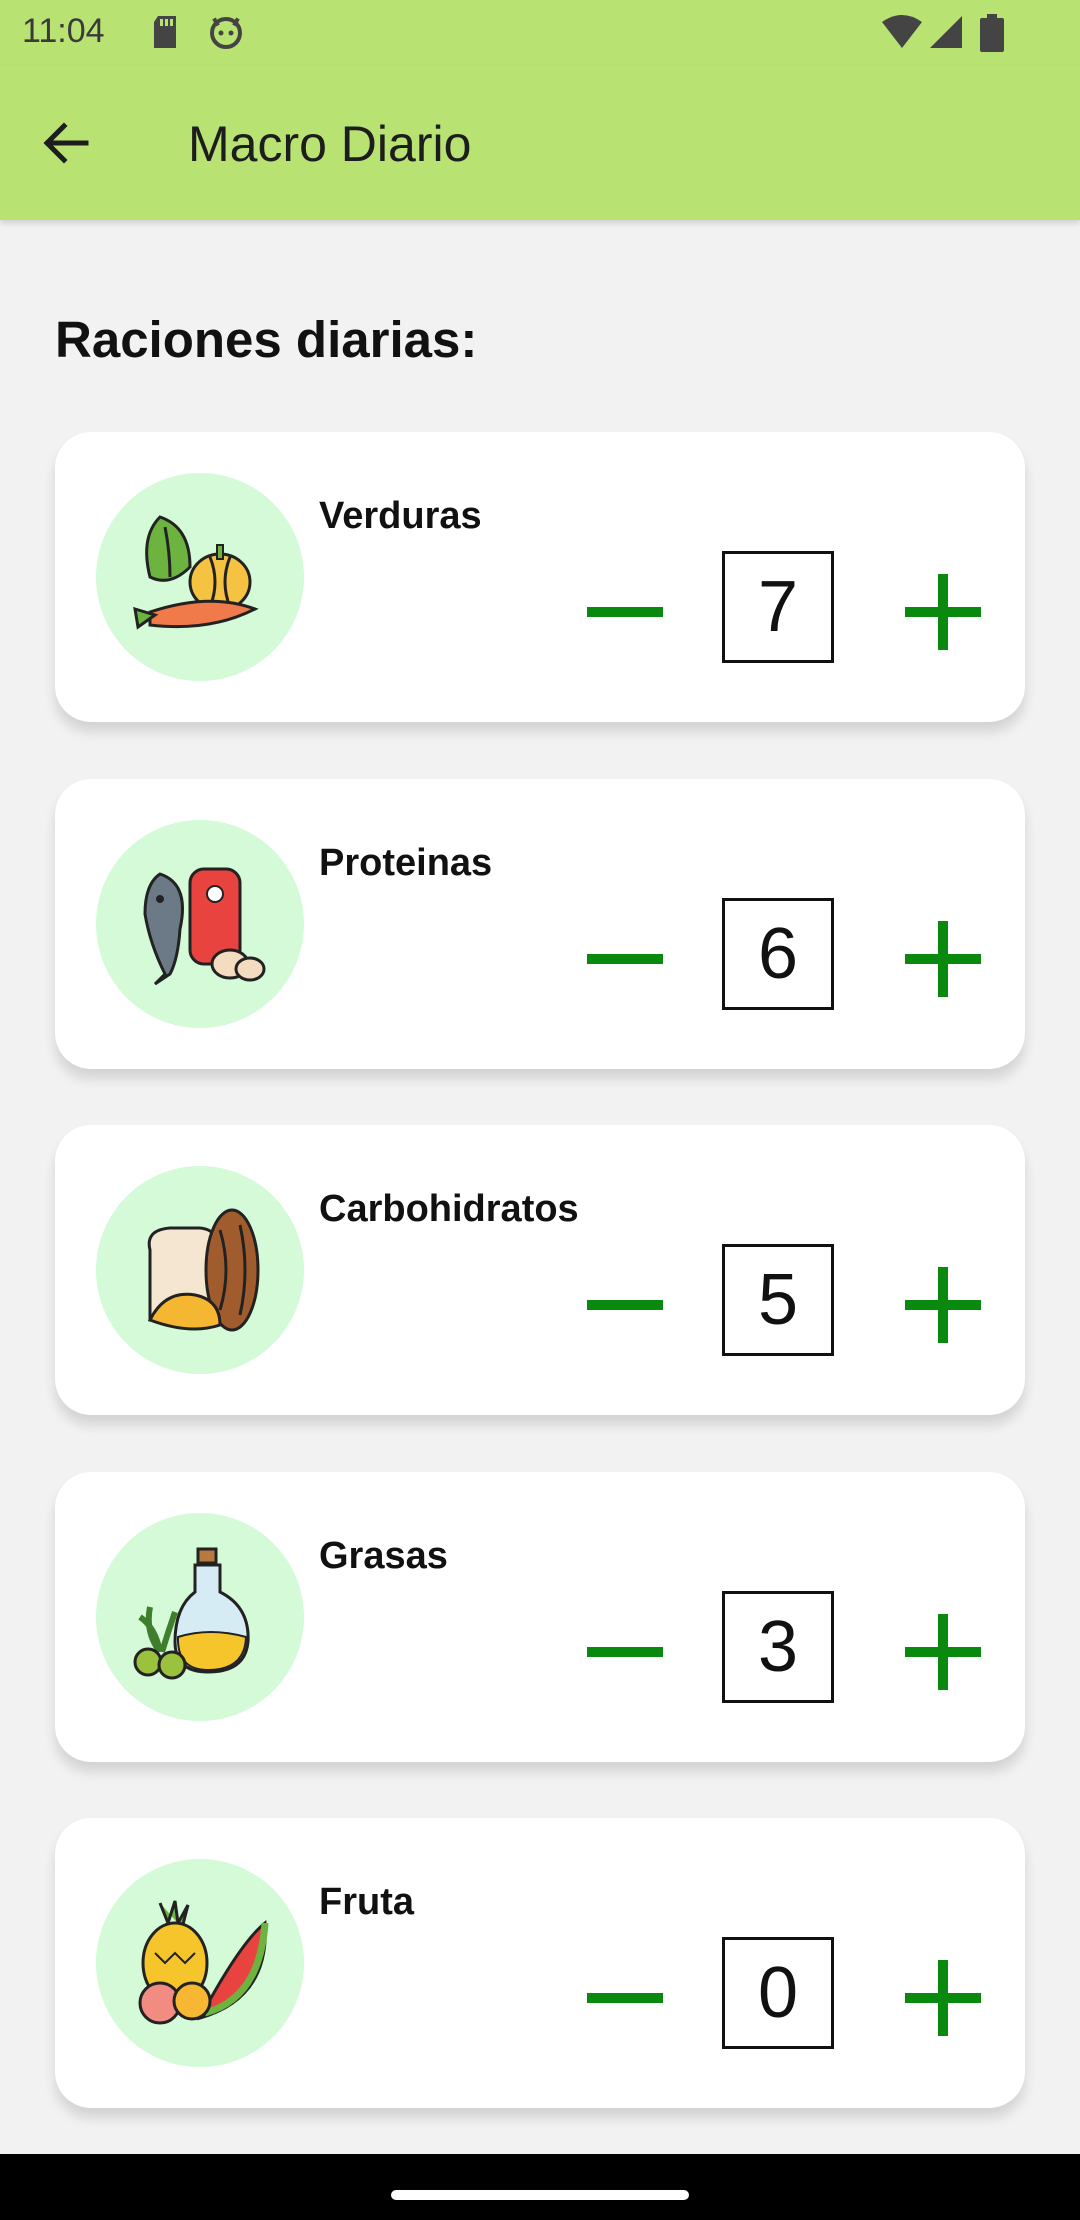 The height and width of the screenshot is (2220, 1080). Describe the element at coordinates (778, 607) in the screenshot. I see `count-verduras: 7` at that location.